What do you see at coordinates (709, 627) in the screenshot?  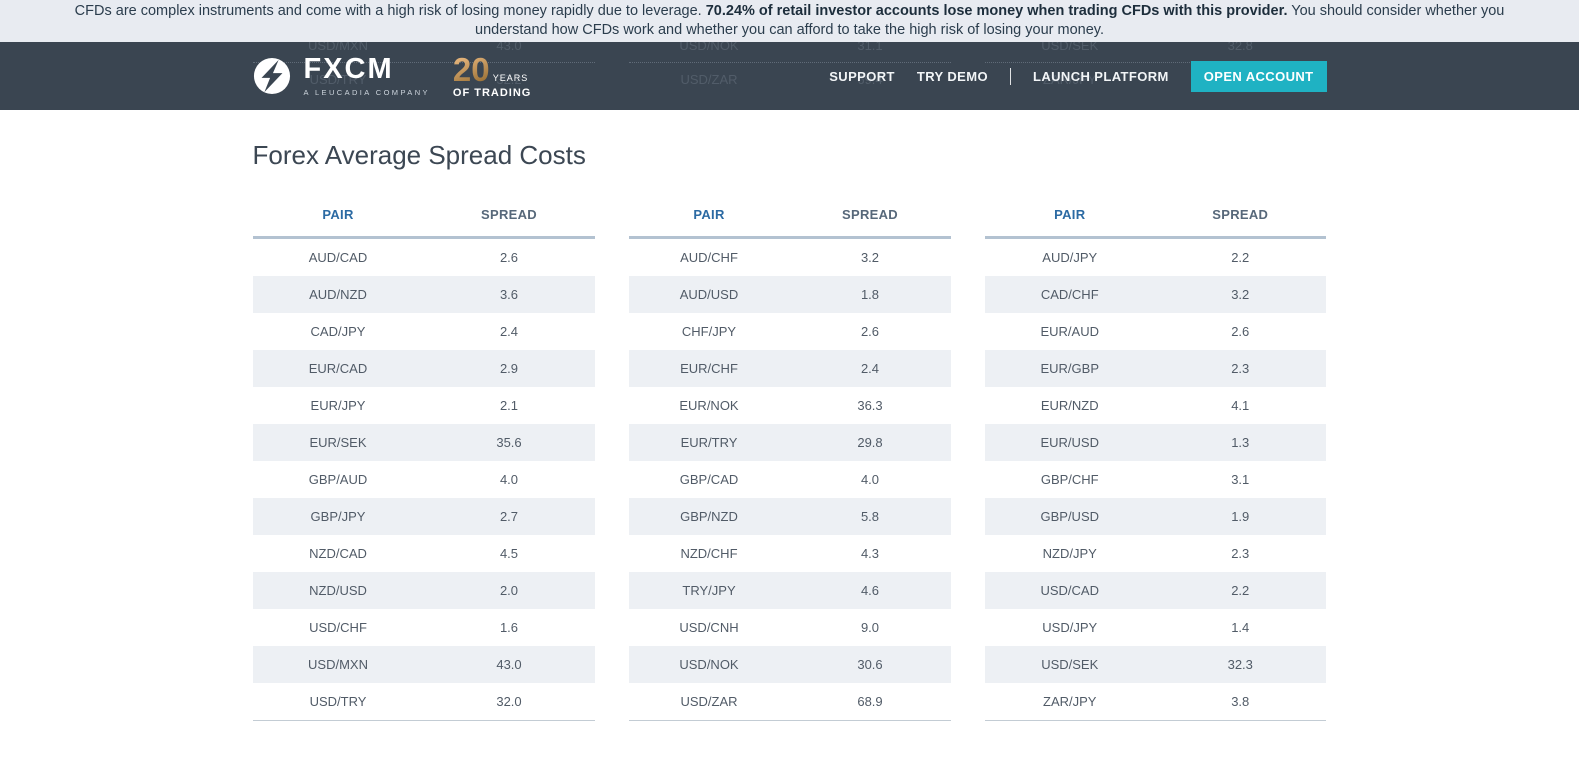 I see `pair-cell: USD/CNH` at bounding box center [709, 627].